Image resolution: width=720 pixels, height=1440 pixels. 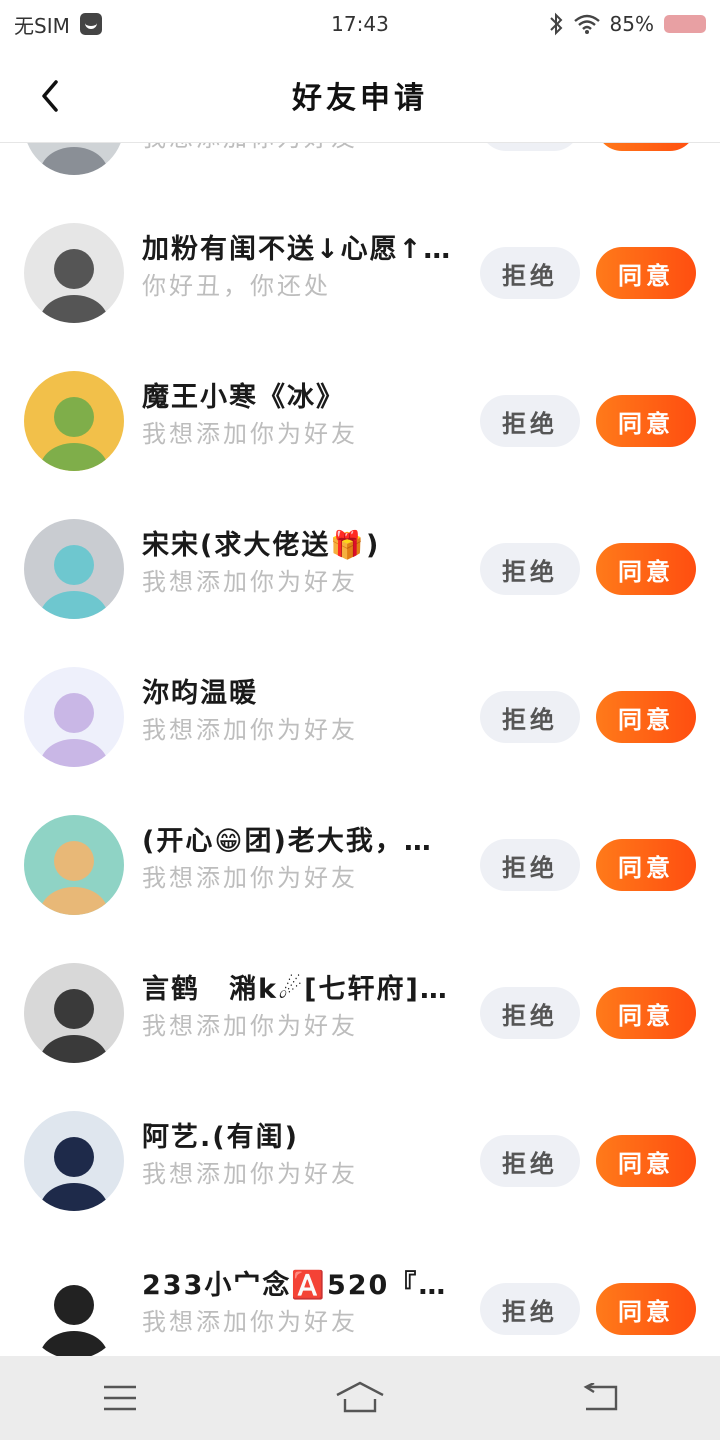 I want to click on battery-text: 85%, so click(x=631, y=24).